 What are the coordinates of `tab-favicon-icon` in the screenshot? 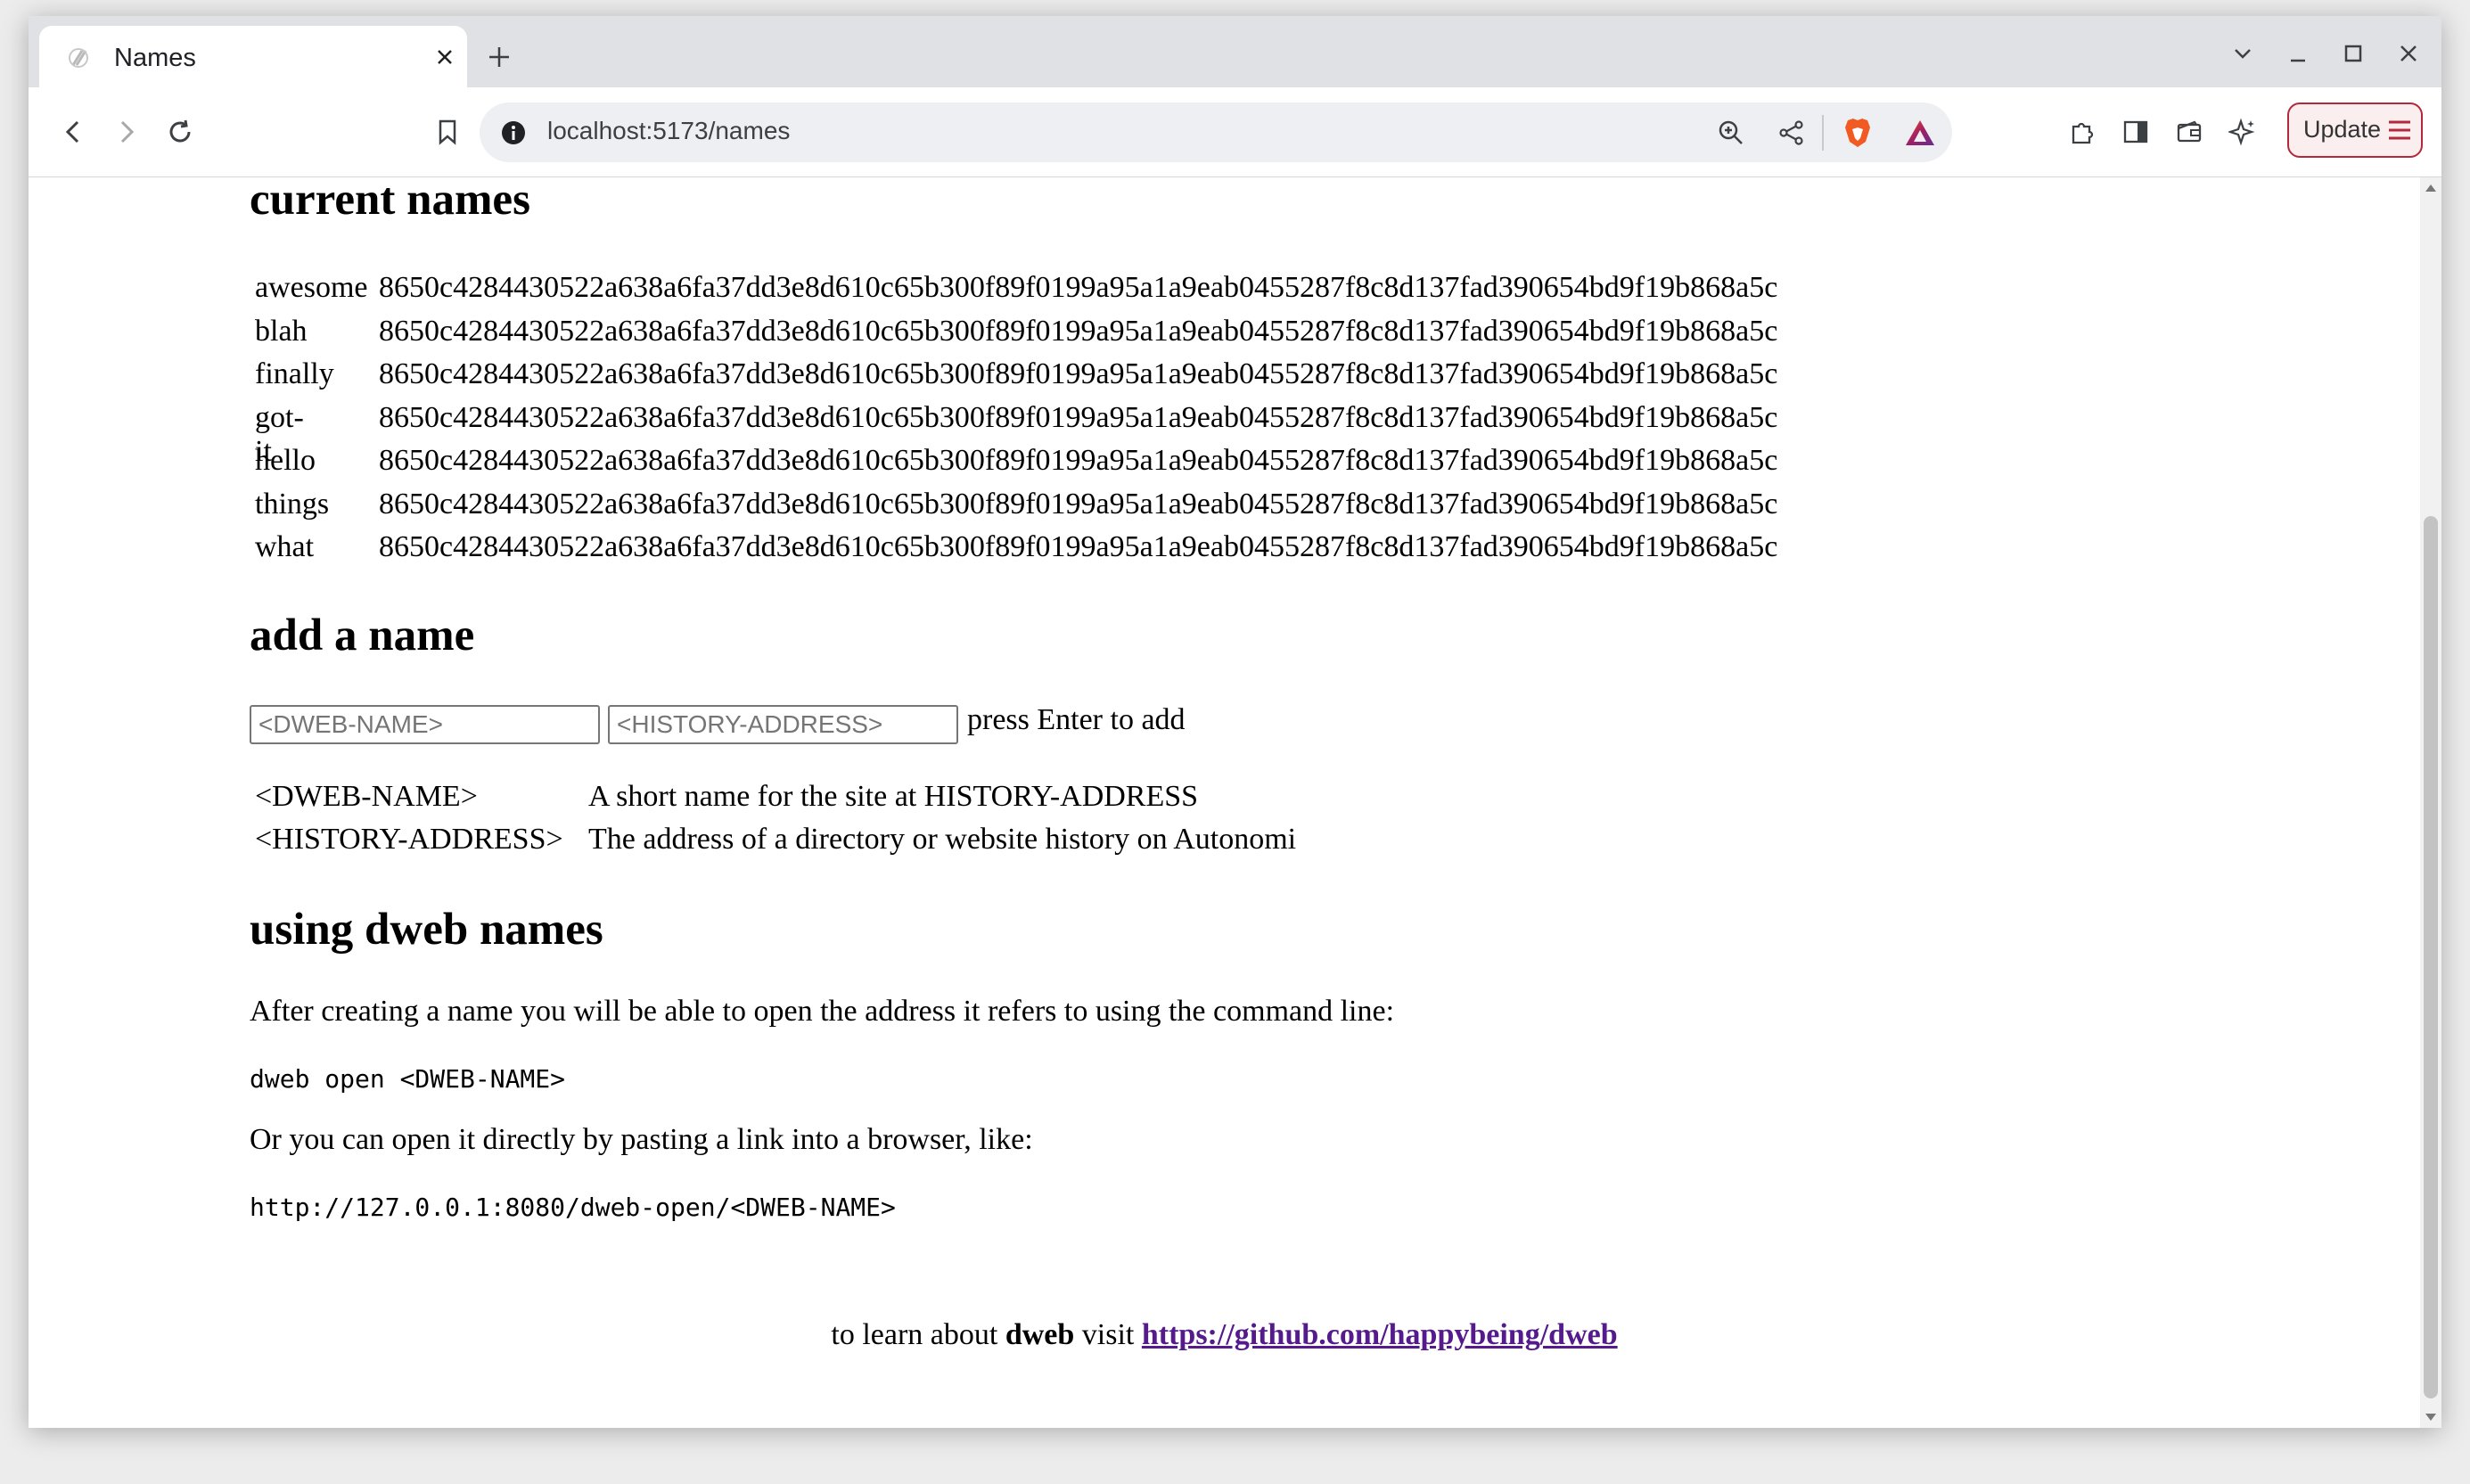 It's located at (78, 58).